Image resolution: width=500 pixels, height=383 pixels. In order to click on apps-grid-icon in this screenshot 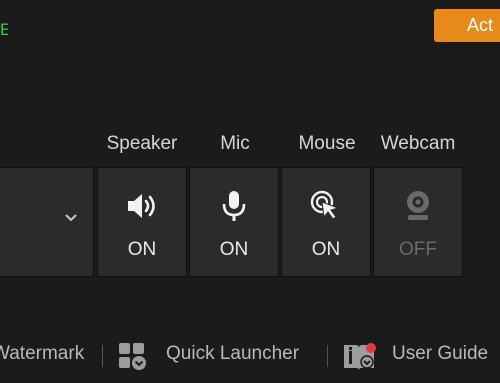, I will do `click(134, 357)`.